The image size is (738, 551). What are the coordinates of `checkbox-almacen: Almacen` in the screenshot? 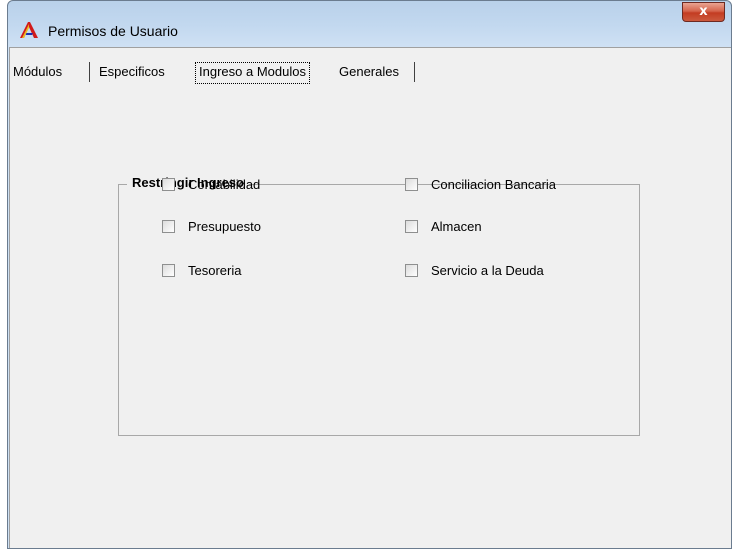 It's located at (443, 226).